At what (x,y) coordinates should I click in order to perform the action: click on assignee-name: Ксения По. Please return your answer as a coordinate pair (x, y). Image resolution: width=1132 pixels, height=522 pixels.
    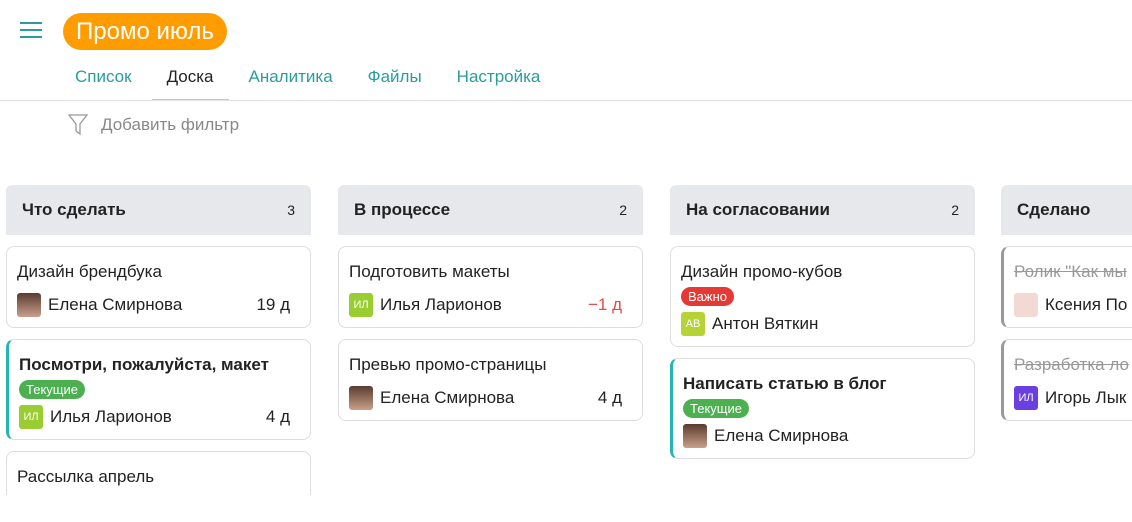
    Looking at the image, I should click on (1086, 304).